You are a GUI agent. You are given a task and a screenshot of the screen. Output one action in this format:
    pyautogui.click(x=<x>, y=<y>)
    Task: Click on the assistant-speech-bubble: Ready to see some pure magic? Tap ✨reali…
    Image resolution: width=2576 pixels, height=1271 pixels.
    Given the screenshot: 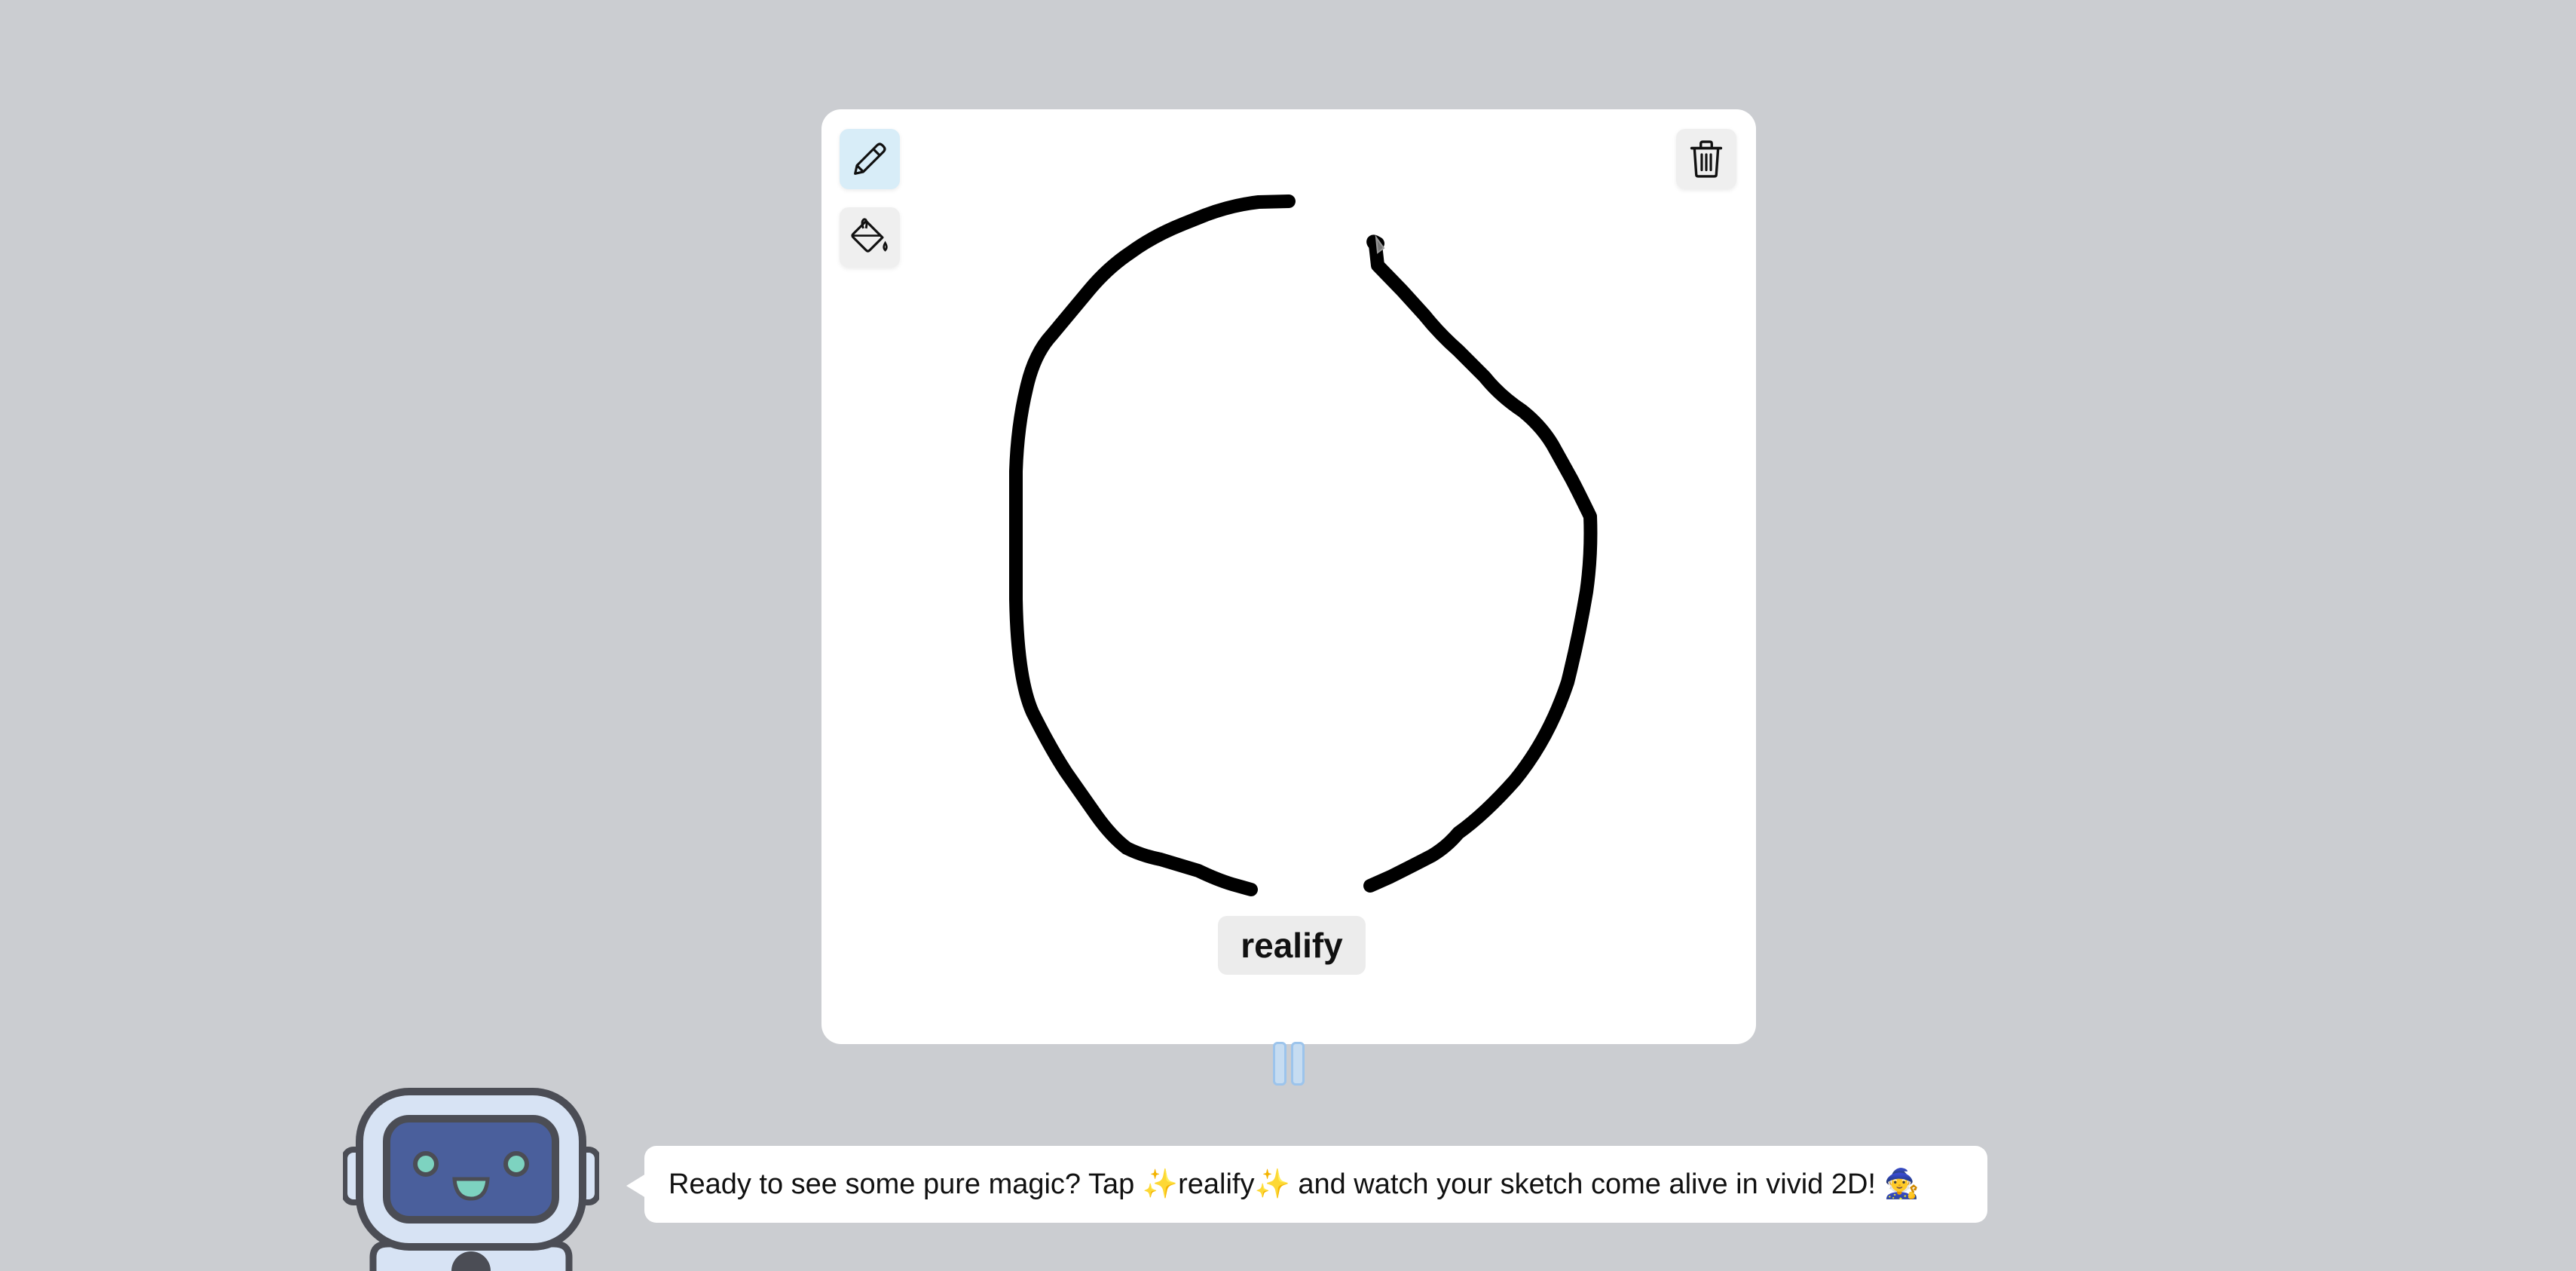 What is the action you would take?
    pyautogui.click(x=1307, y=1184)
    